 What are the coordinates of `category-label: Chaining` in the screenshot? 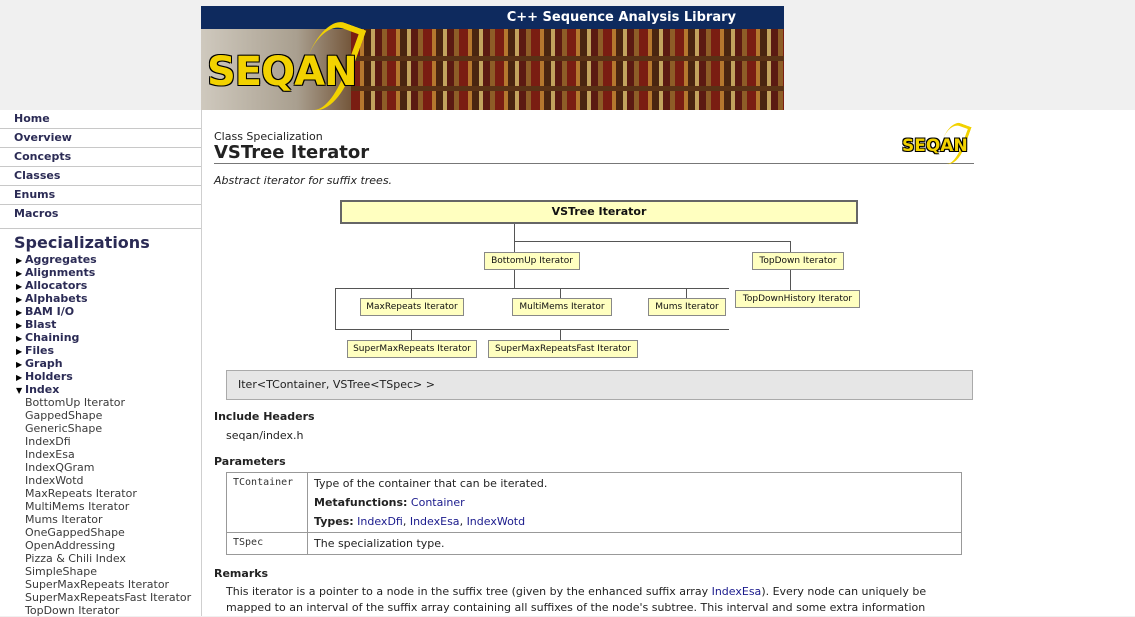 It's located at (52, 337).